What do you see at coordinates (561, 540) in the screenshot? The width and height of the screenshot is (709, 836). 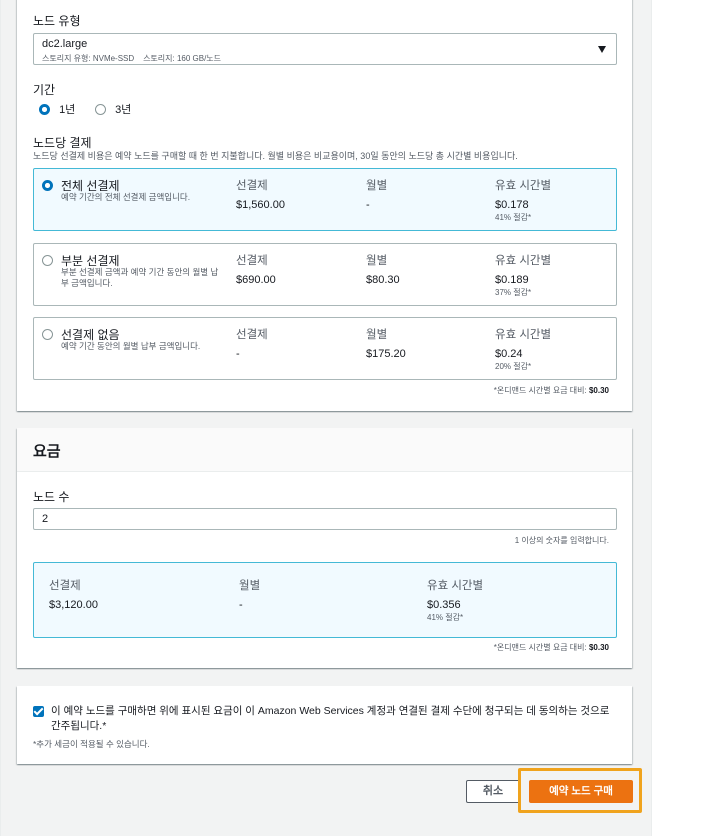 I see `node-count-hint: 1 이상의 숫자를 입력합니다.` at bounding box center [561, 540].